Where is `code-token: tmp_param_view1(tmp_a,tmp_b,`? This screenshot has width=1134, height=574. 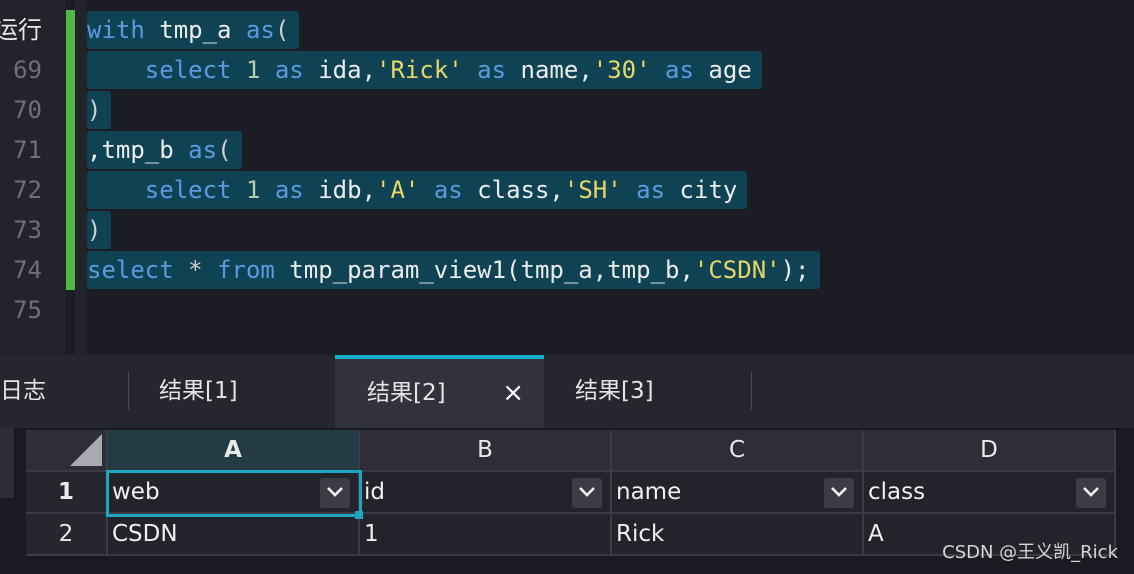 code-token: tmp_param_view1(tmp_a,tmp_b, is located at coordinates (484, 270).